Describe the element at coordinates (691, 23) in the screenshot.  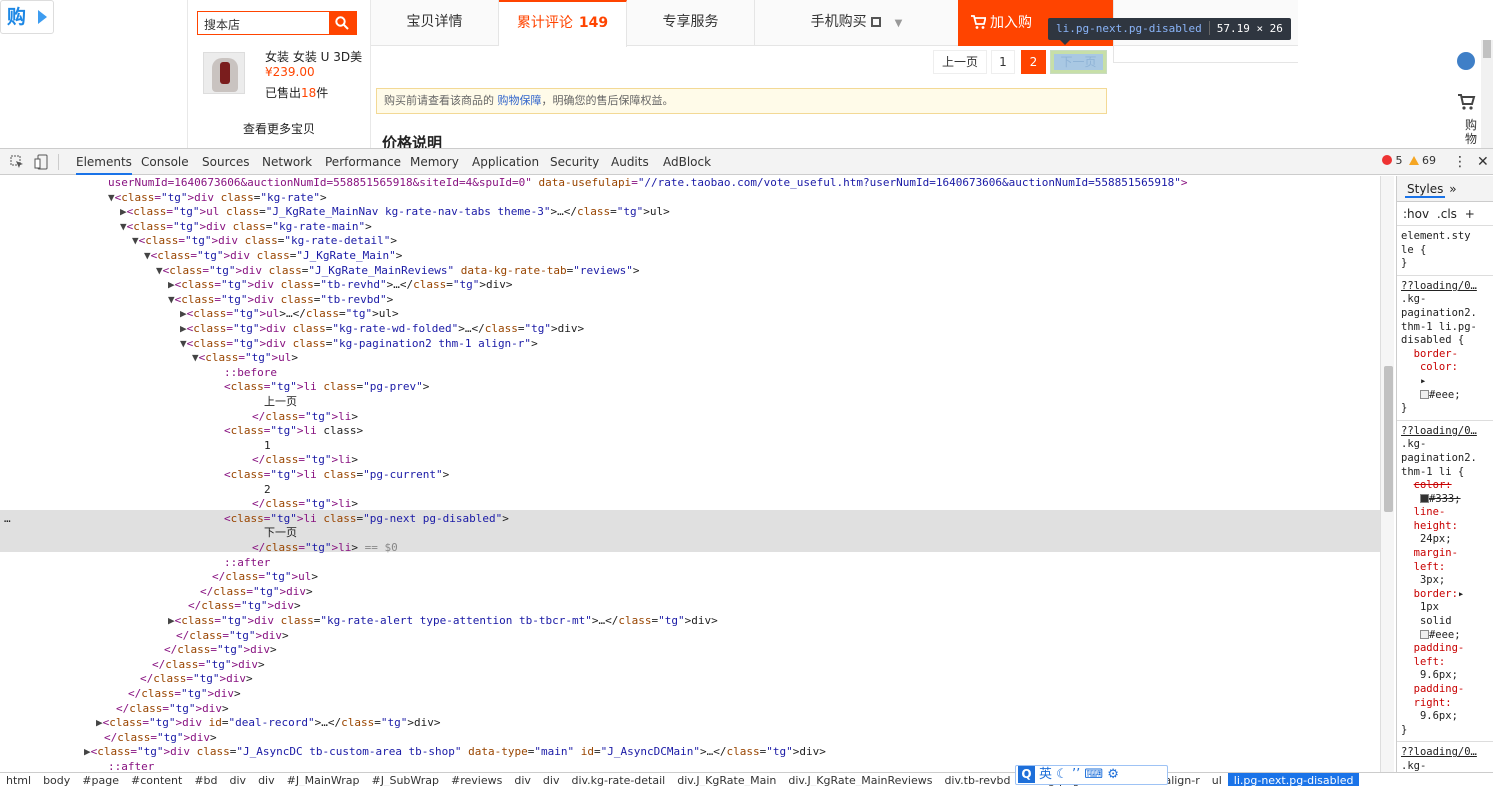
I see `tab-exclusive-service: 专享服务` at that location.